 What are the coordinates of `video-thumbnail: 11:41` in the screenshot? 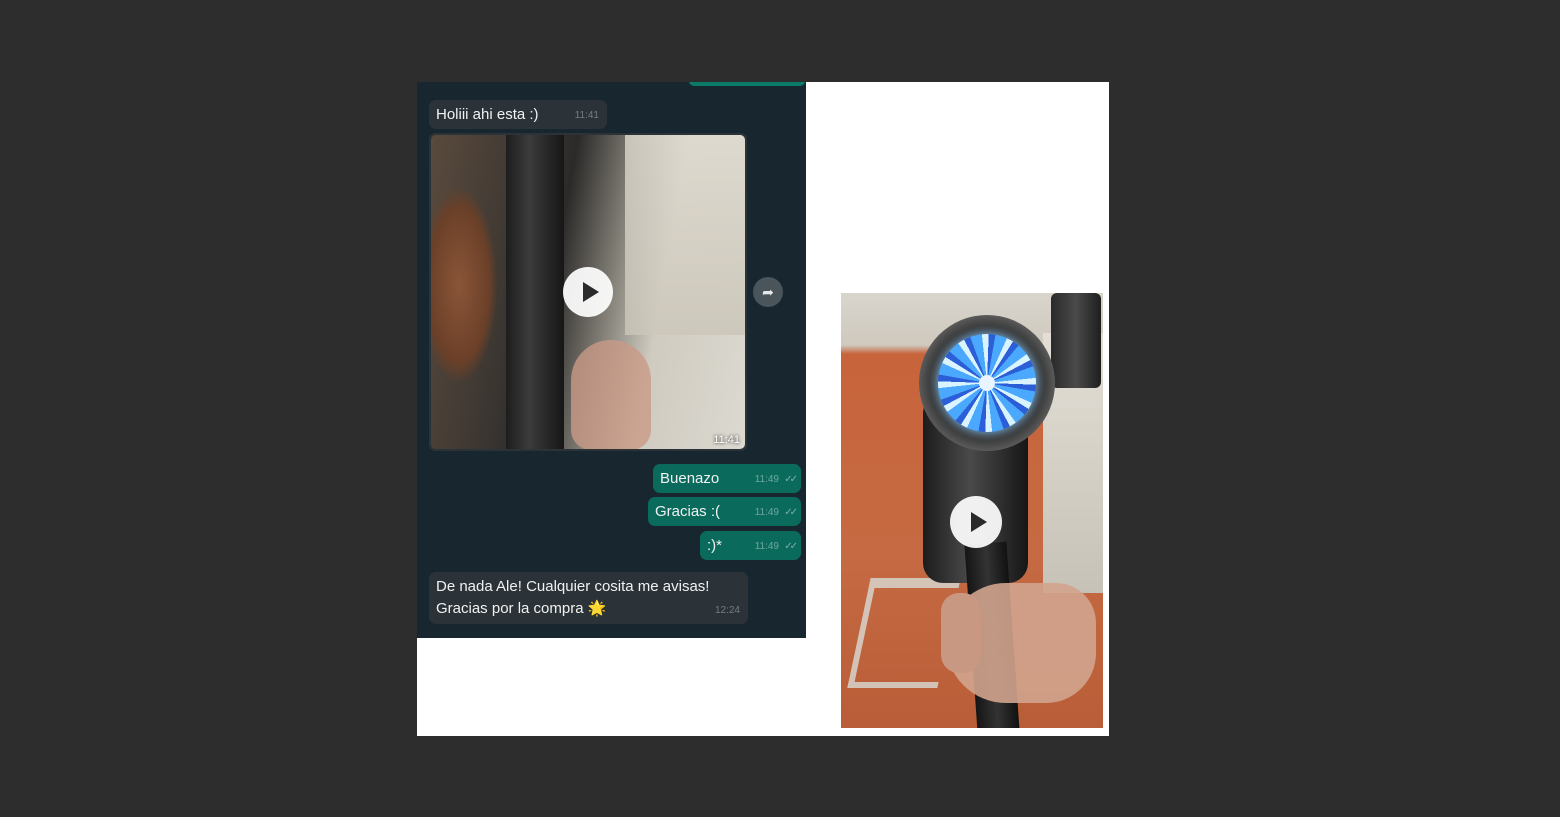 It's located at (588, 292).